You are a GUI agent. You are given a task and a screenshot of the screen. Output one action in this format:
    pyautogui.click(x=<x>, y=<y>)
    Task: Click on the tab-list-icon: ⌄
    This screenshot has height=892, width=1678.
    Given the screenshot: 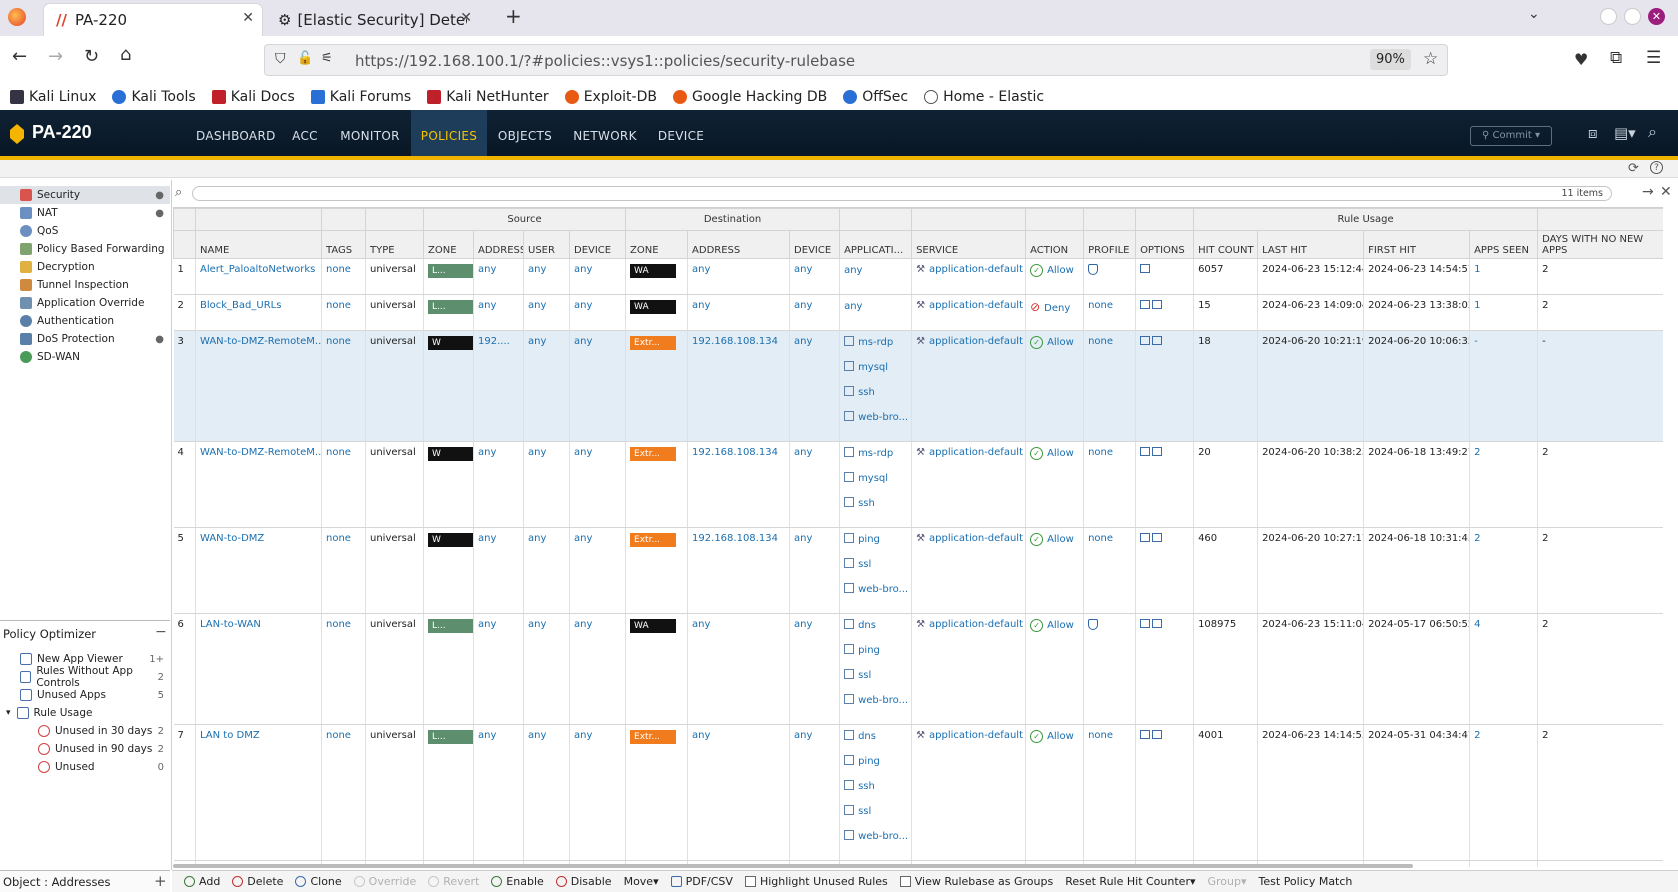 What is the action you would take?
    pyautogui.click(x=1534, y=14)
    